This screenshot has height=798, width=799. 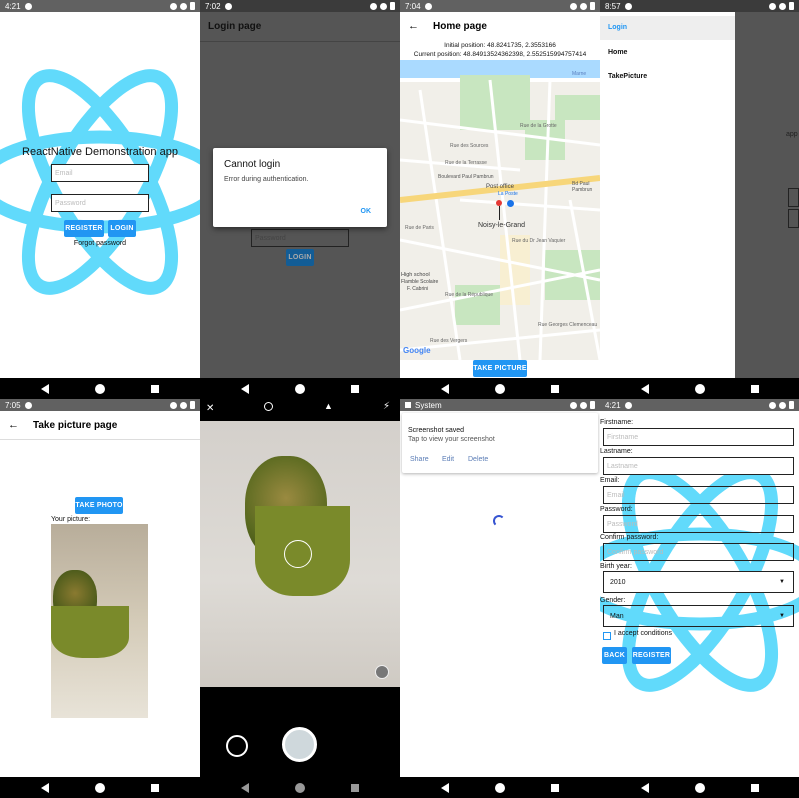 I want to click on drawer-panel: Login Home TakePicture, so click(x=667, y=195).